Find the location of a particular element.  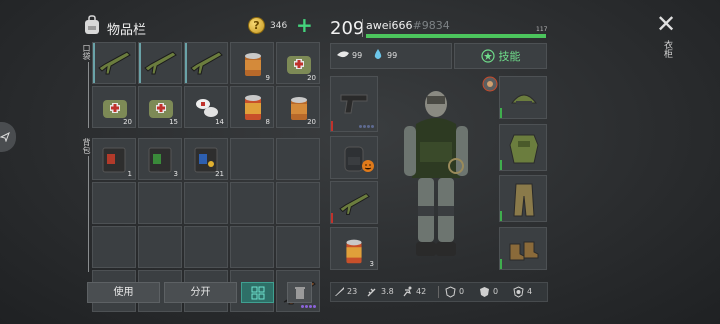

side-drawer-tab is located at coordinates (8, 137).